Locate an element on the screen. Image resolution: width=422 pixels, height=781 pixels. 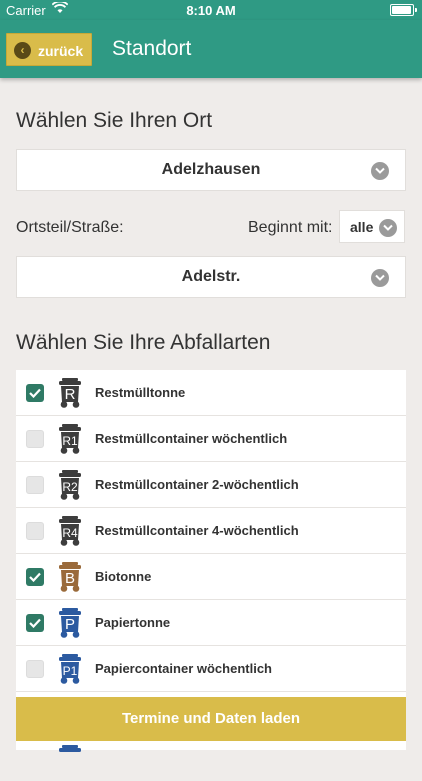
town-value: Adelzhausen is located at coordinates (211, 169).